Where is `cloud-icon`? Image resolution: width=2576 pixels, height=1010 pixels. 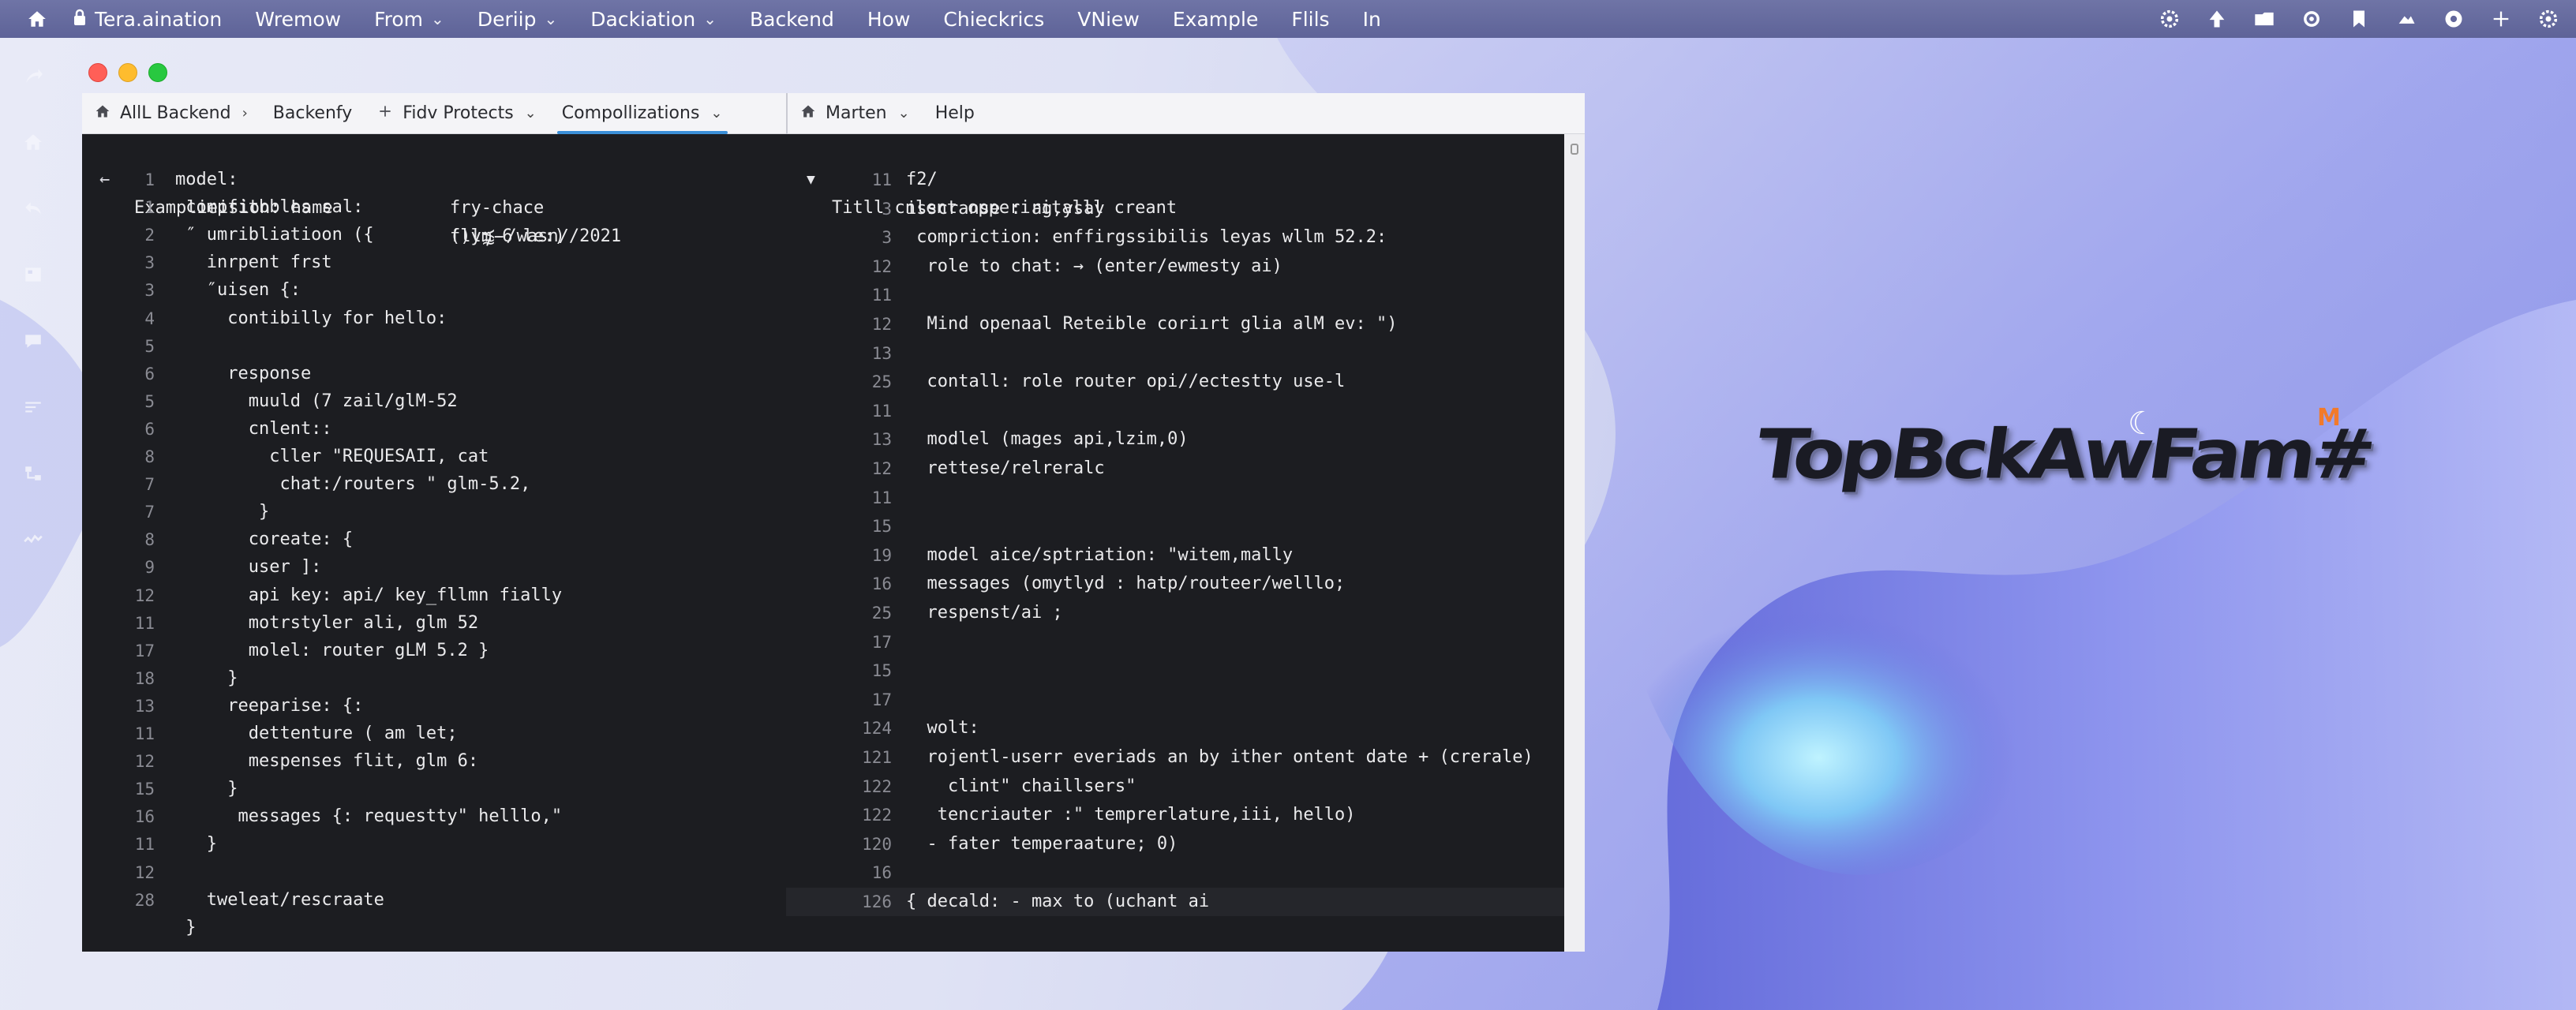 cloud-icon is located at coordinates (2406, 19).